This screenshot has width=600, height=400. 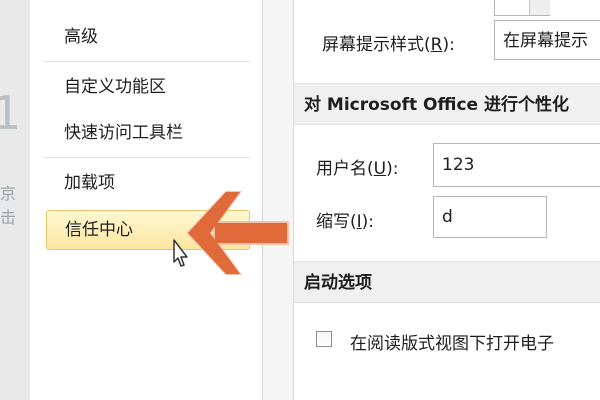 What do you see at coordinates (490, 217) in the screenshot?
I see `initials-input: d` at bounding box center [490, 217].